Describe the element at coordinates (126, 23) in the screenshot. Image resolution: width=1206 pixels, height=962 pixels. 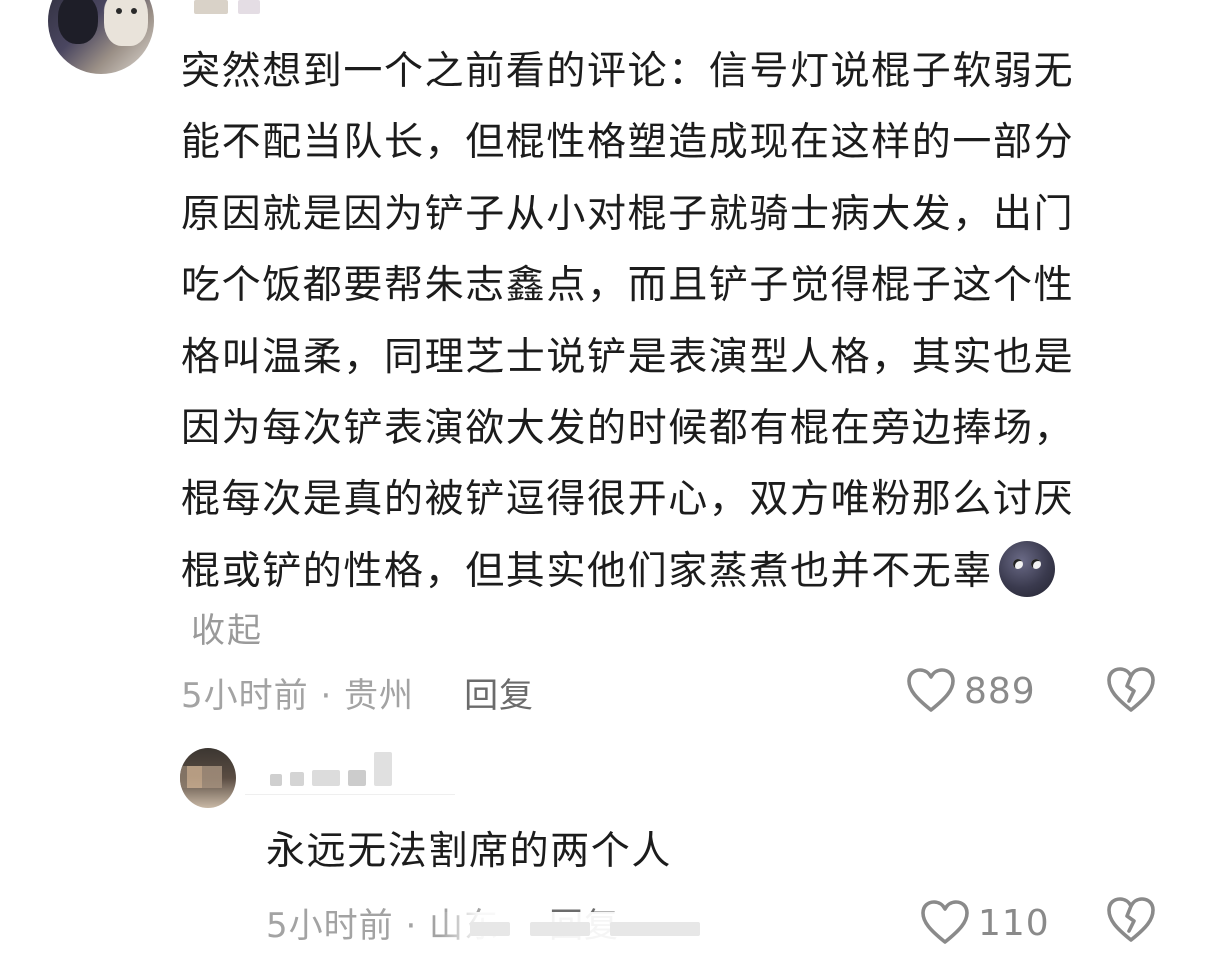
I see `avatar-hamster-figure` at that location.